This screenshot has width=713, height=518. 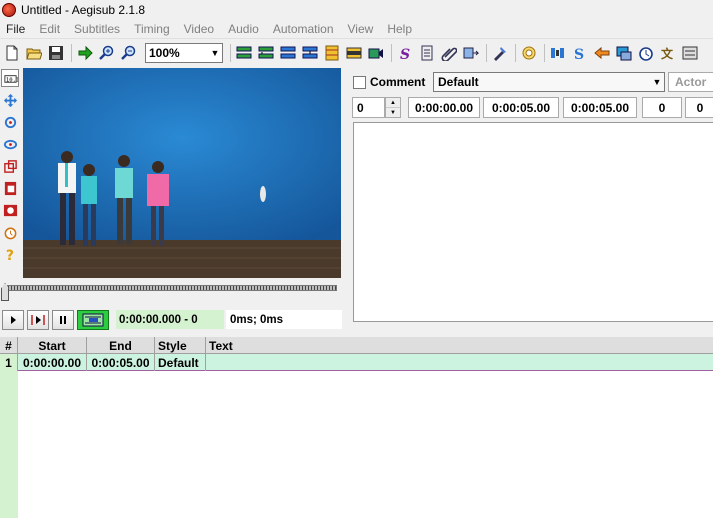 I want to click on layer-spinner: ▲ ▼, so click(x=393, y=107).